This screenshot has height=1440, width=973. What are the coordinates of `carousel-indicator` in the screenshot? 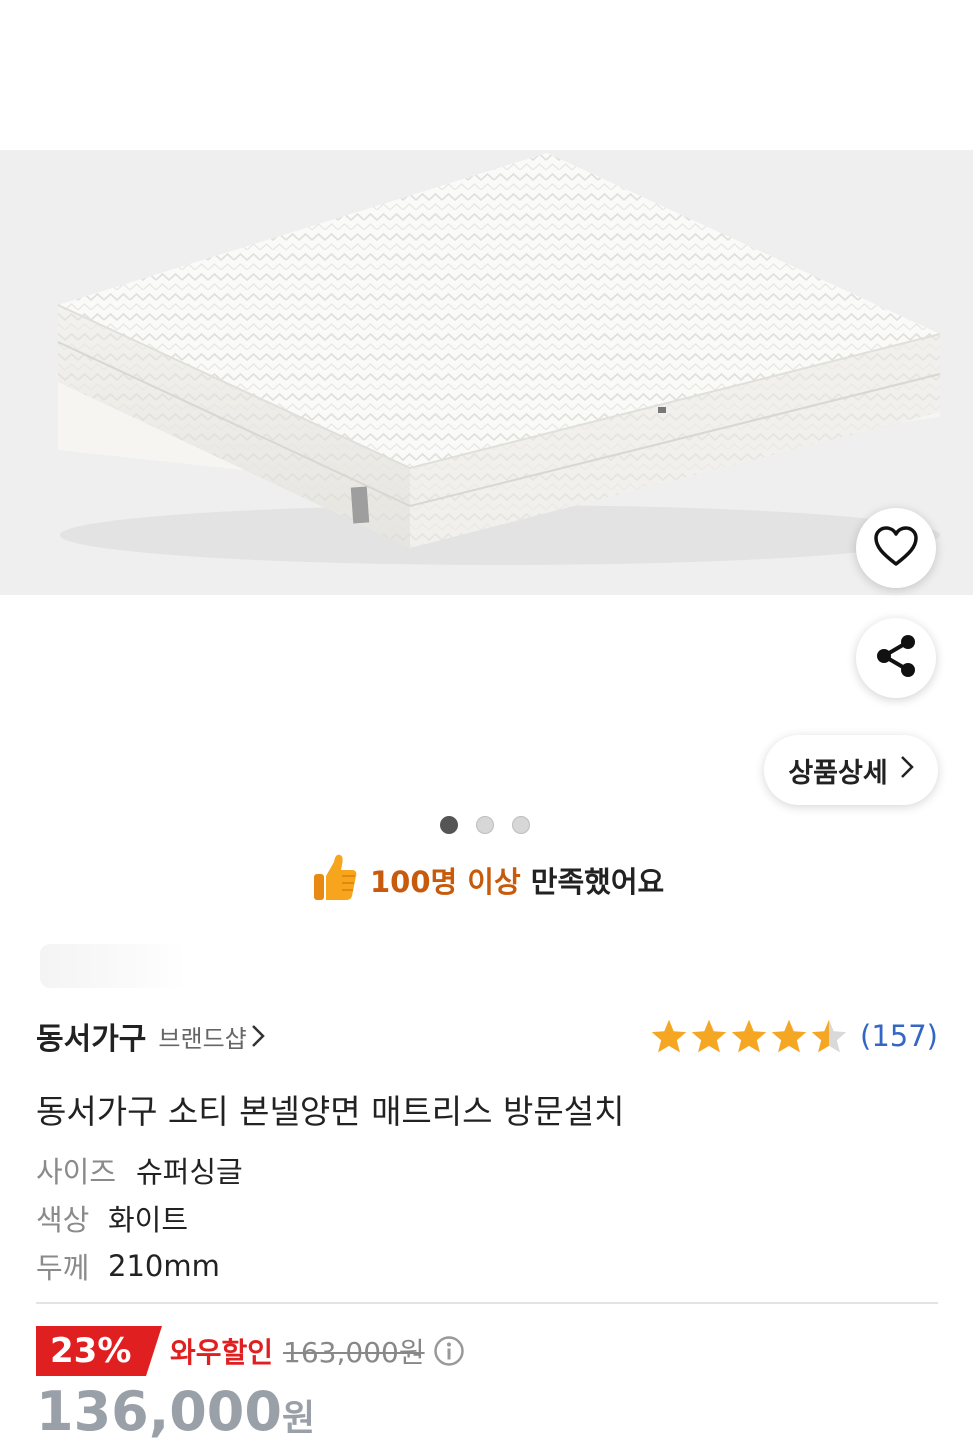 It's located at (485, 825).